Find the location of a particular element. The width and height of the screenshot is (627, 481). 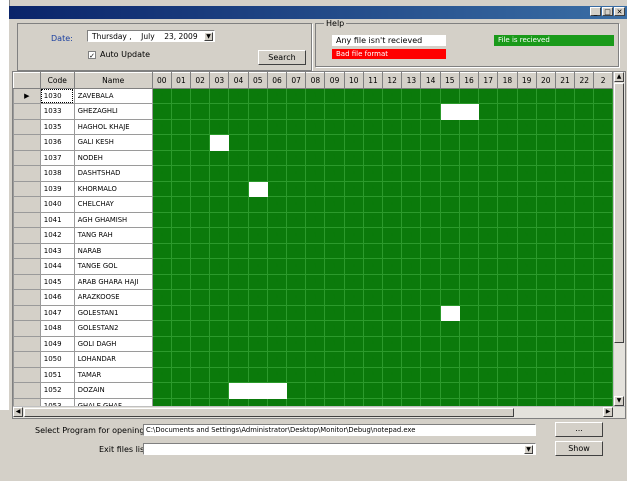

column-header-hour: 12 is located at coordinates (392, 80).